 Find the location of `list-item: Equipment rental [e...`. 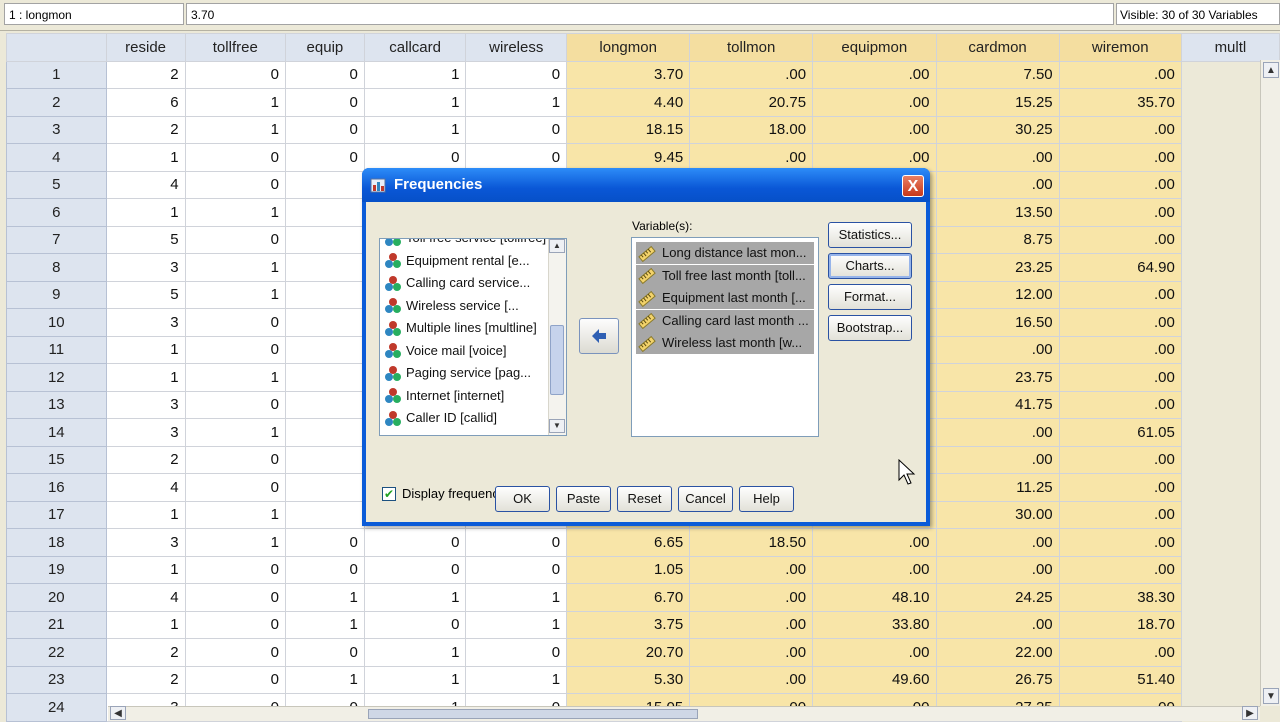

list-item: Equipment rental [e... is located at coordinates (457, 261).